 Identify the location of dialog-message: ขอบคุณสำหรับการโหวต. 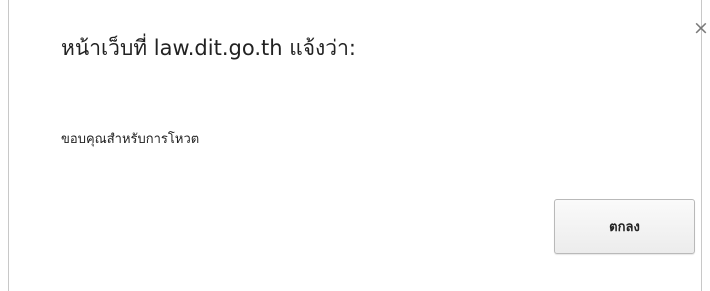
(130, 139).